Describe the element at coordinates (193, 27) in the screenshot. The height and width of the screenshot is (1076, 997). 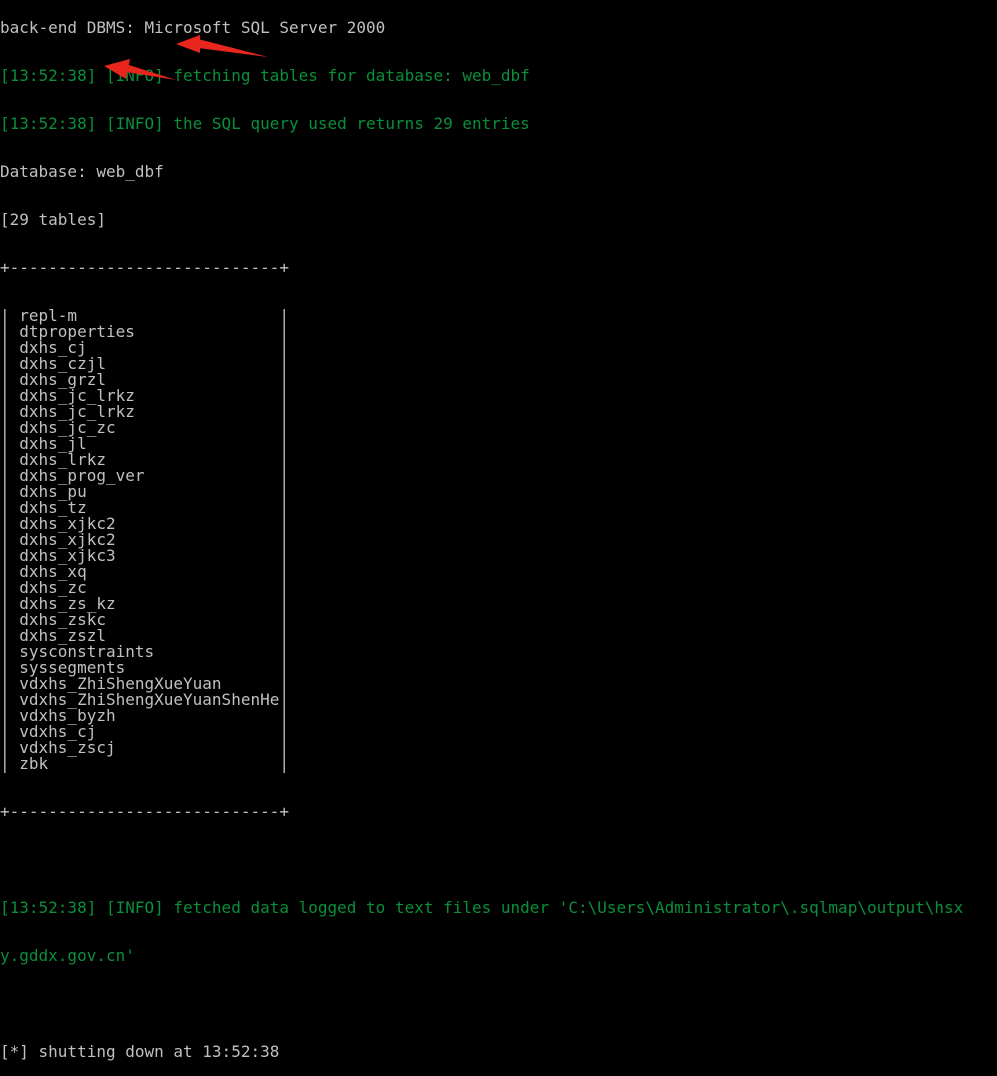
I see `dbms-banner-line: back-end DBMS: Microsoft SQL Server 2000` at that location.